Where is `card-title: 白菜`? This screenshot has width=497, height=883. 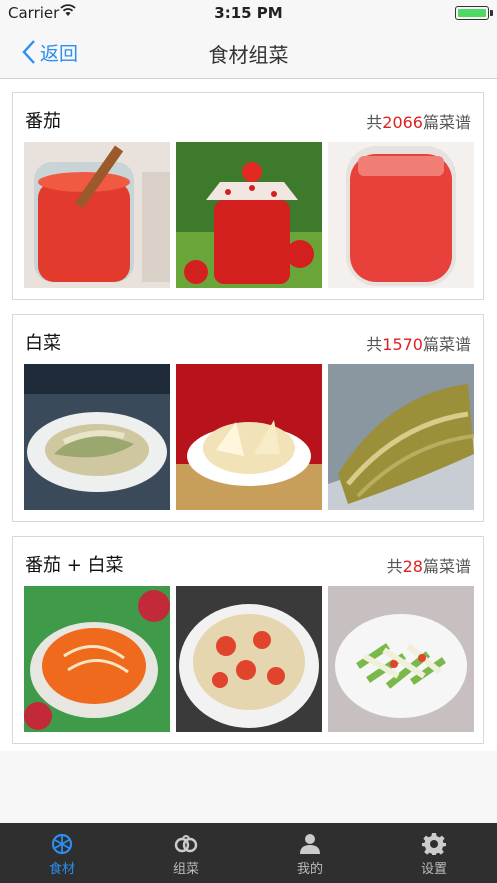
card-title: 白菜 is located at coordinates (43, 343).